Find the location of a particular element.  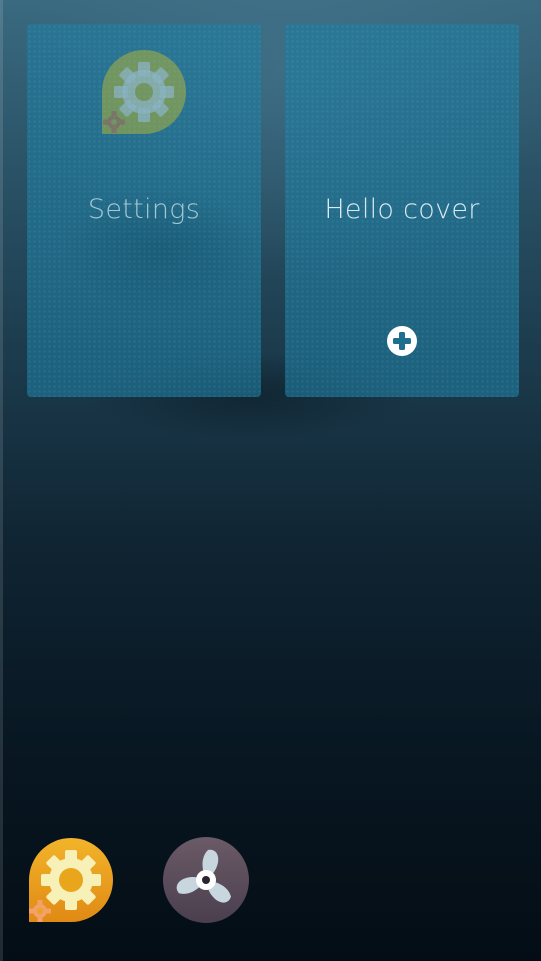

cover-title: Hello cover is located at coordinates (402, 209).